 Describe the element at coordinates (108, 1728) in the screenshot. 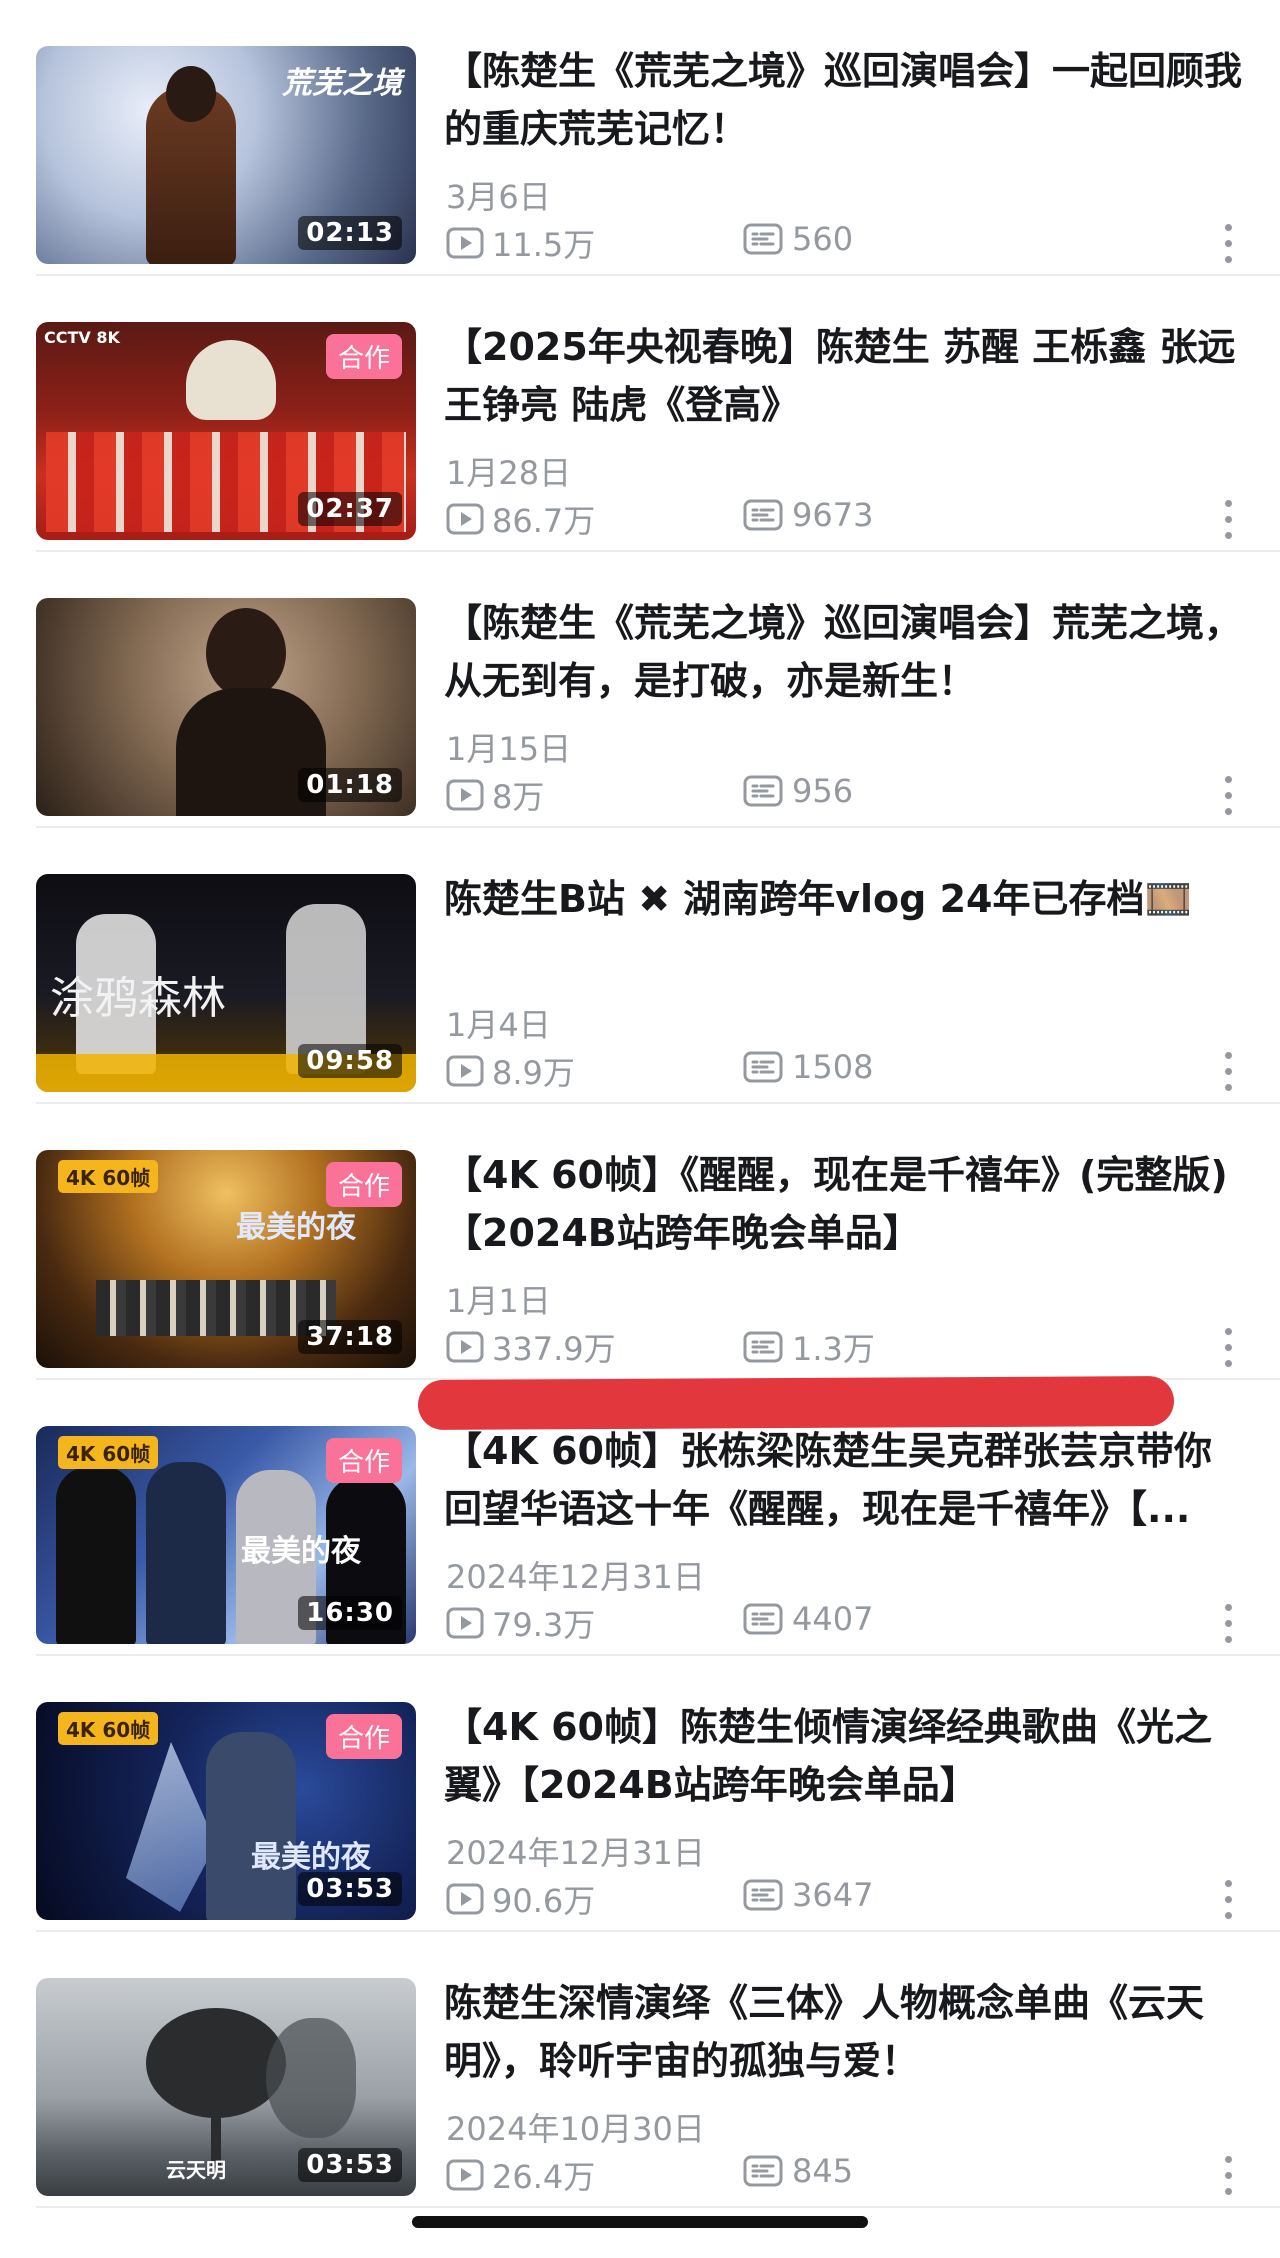

I see `quality-badge: 4K 60帧` at that location.